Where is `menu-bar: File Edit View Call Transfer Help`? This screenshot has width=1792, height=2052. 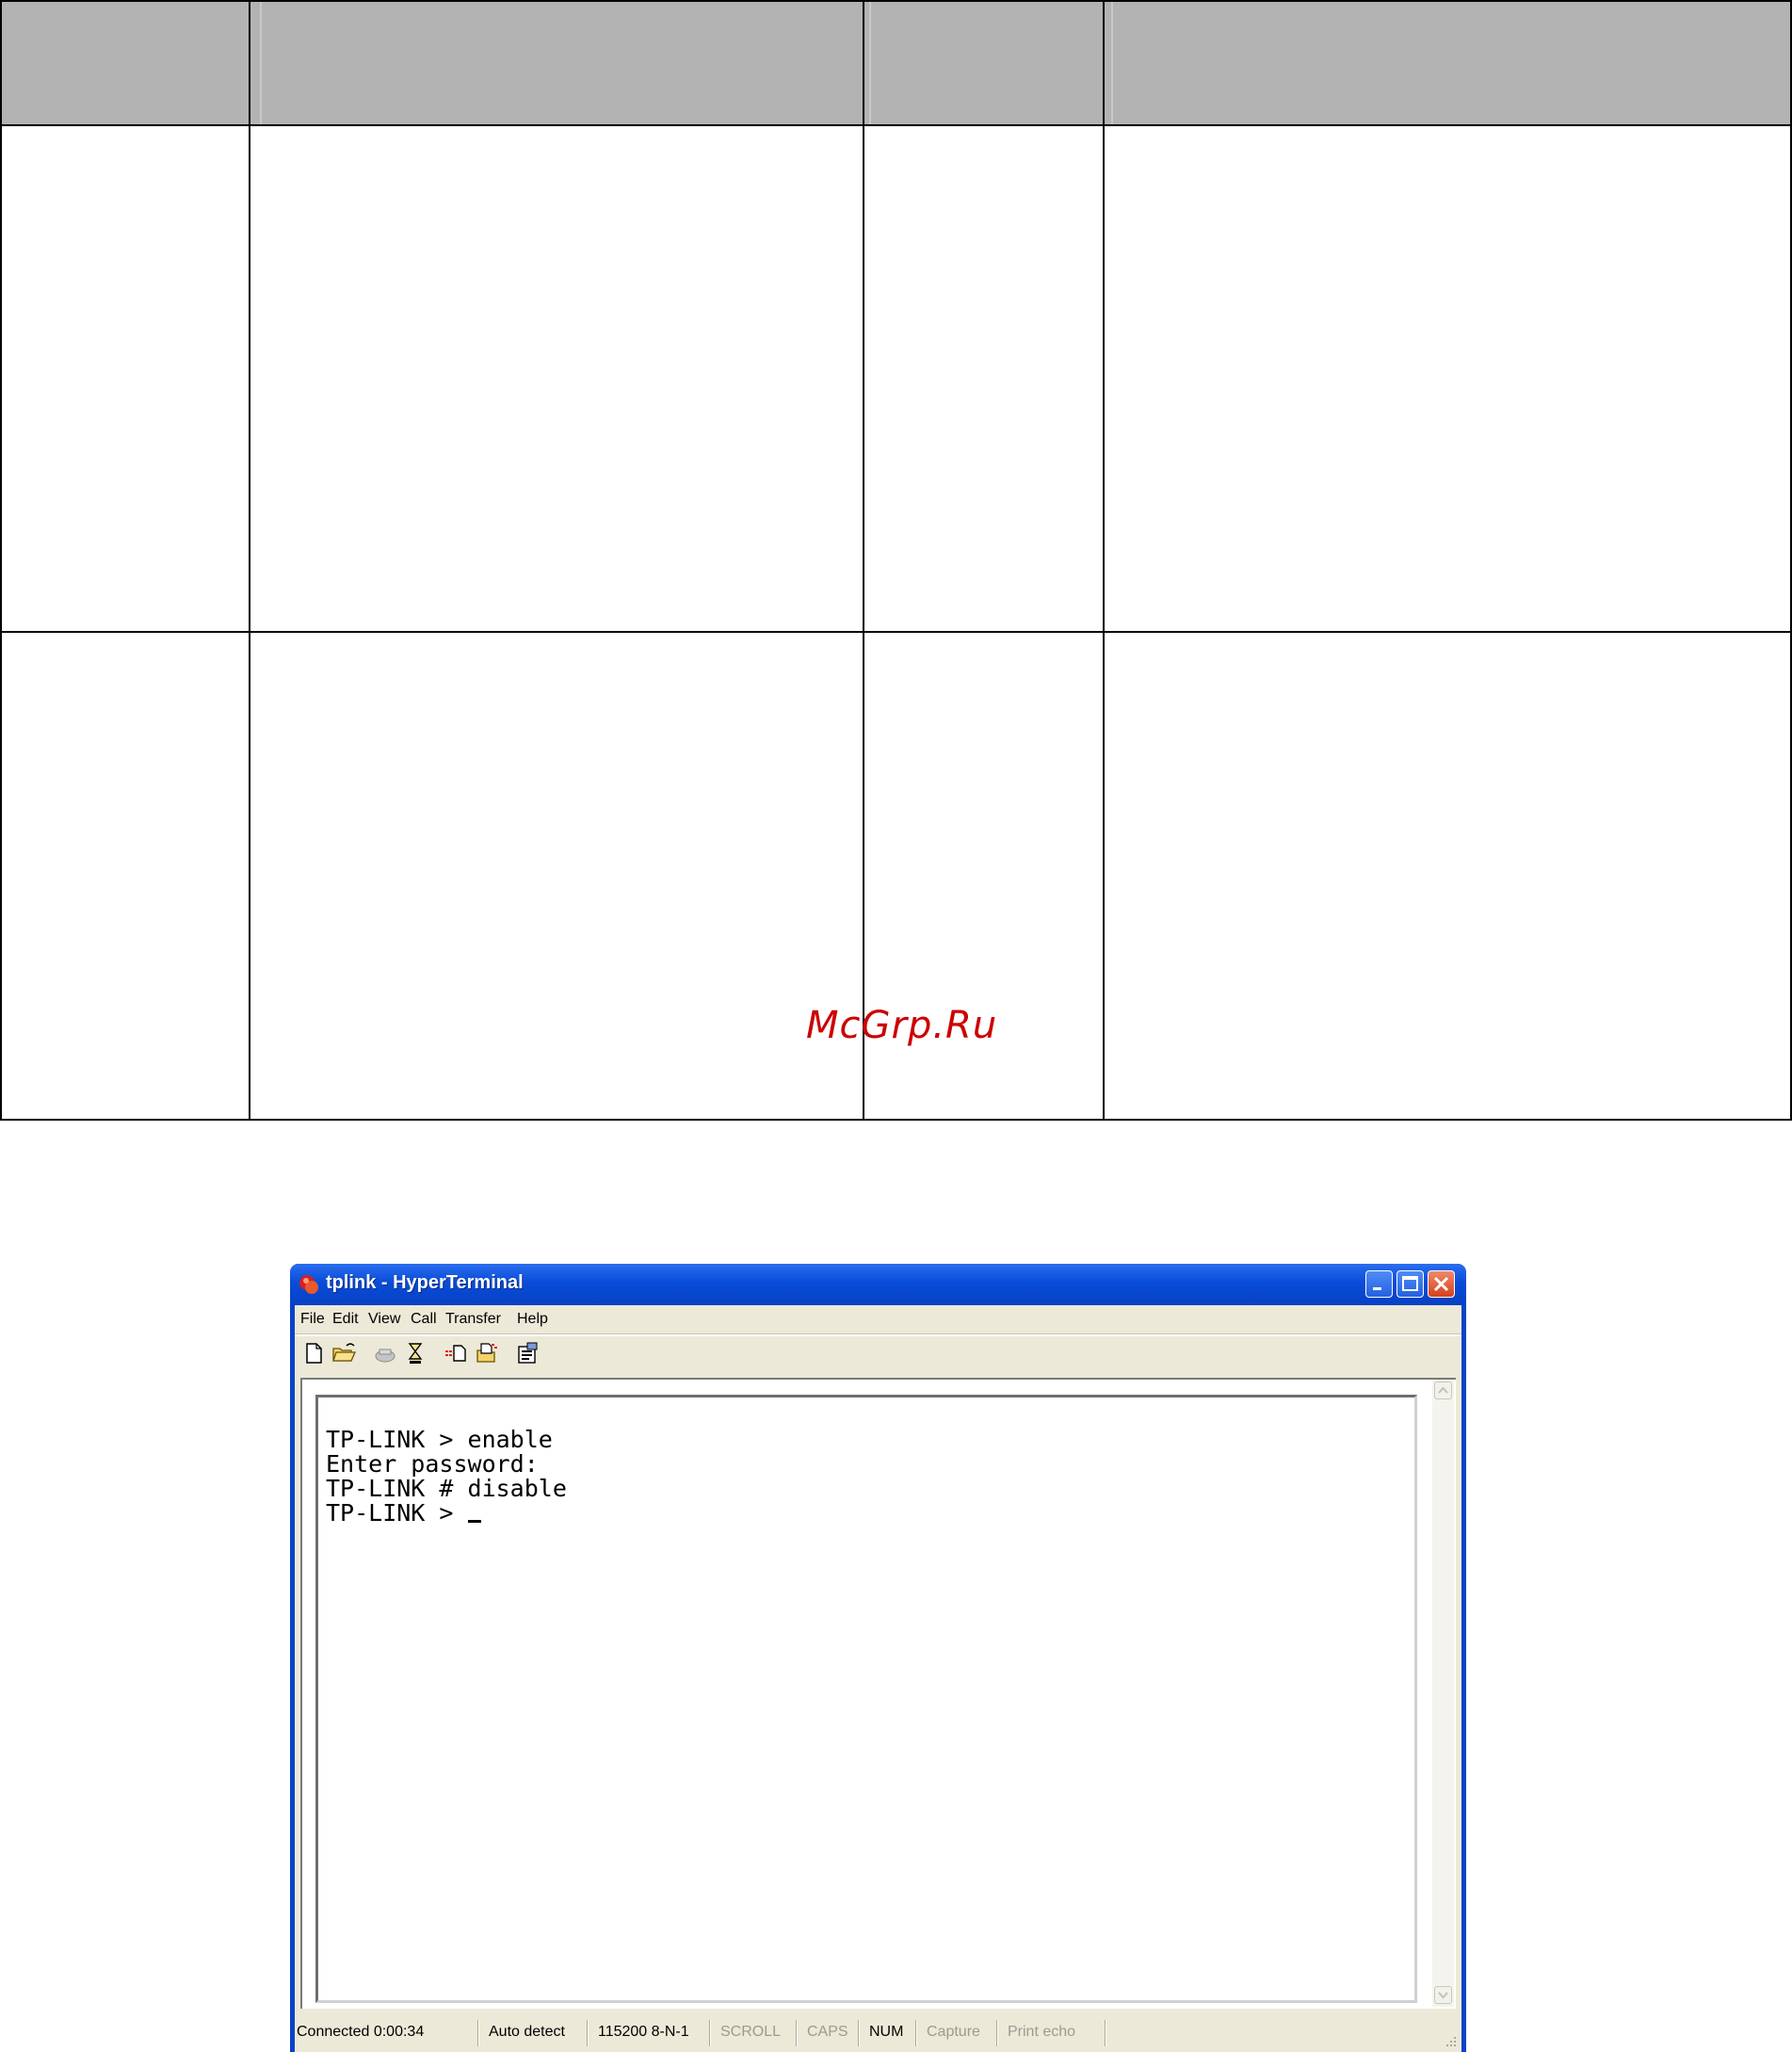 menu-bar: File Edit View Call Transfer Help is located at coordinates (878, 1319).